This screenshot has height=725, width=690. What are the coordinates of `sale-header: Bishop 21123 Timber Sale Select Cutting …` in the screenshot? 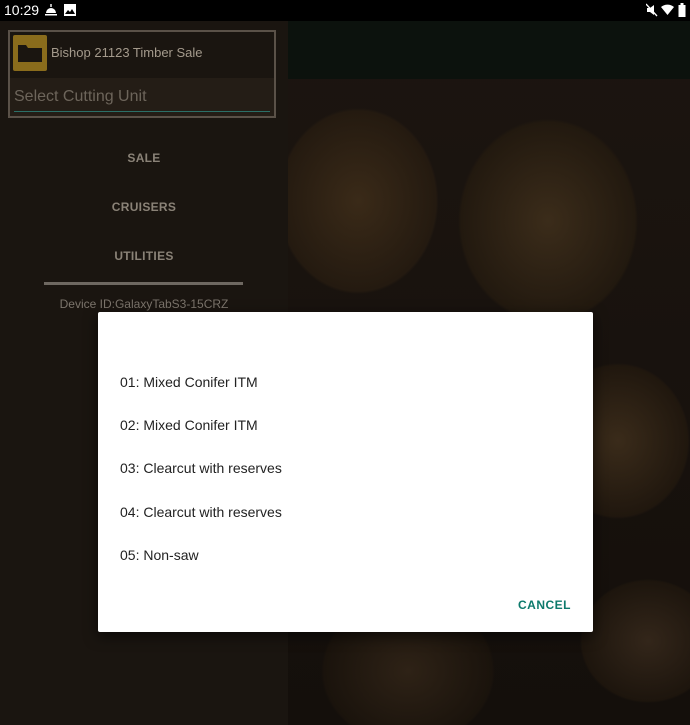 It's located at (142, 74).